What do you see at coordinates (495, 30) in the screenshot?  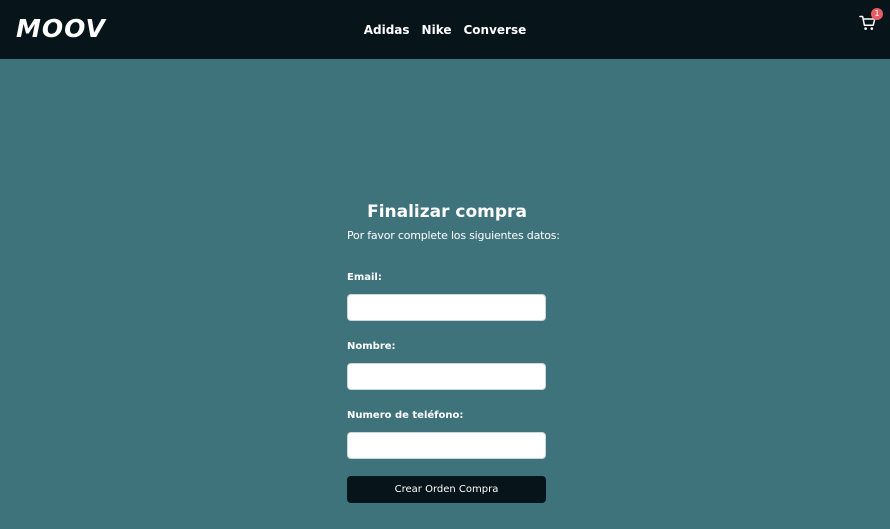 I see `nav-link-converse: Converse` at bounding box center [495, 30].